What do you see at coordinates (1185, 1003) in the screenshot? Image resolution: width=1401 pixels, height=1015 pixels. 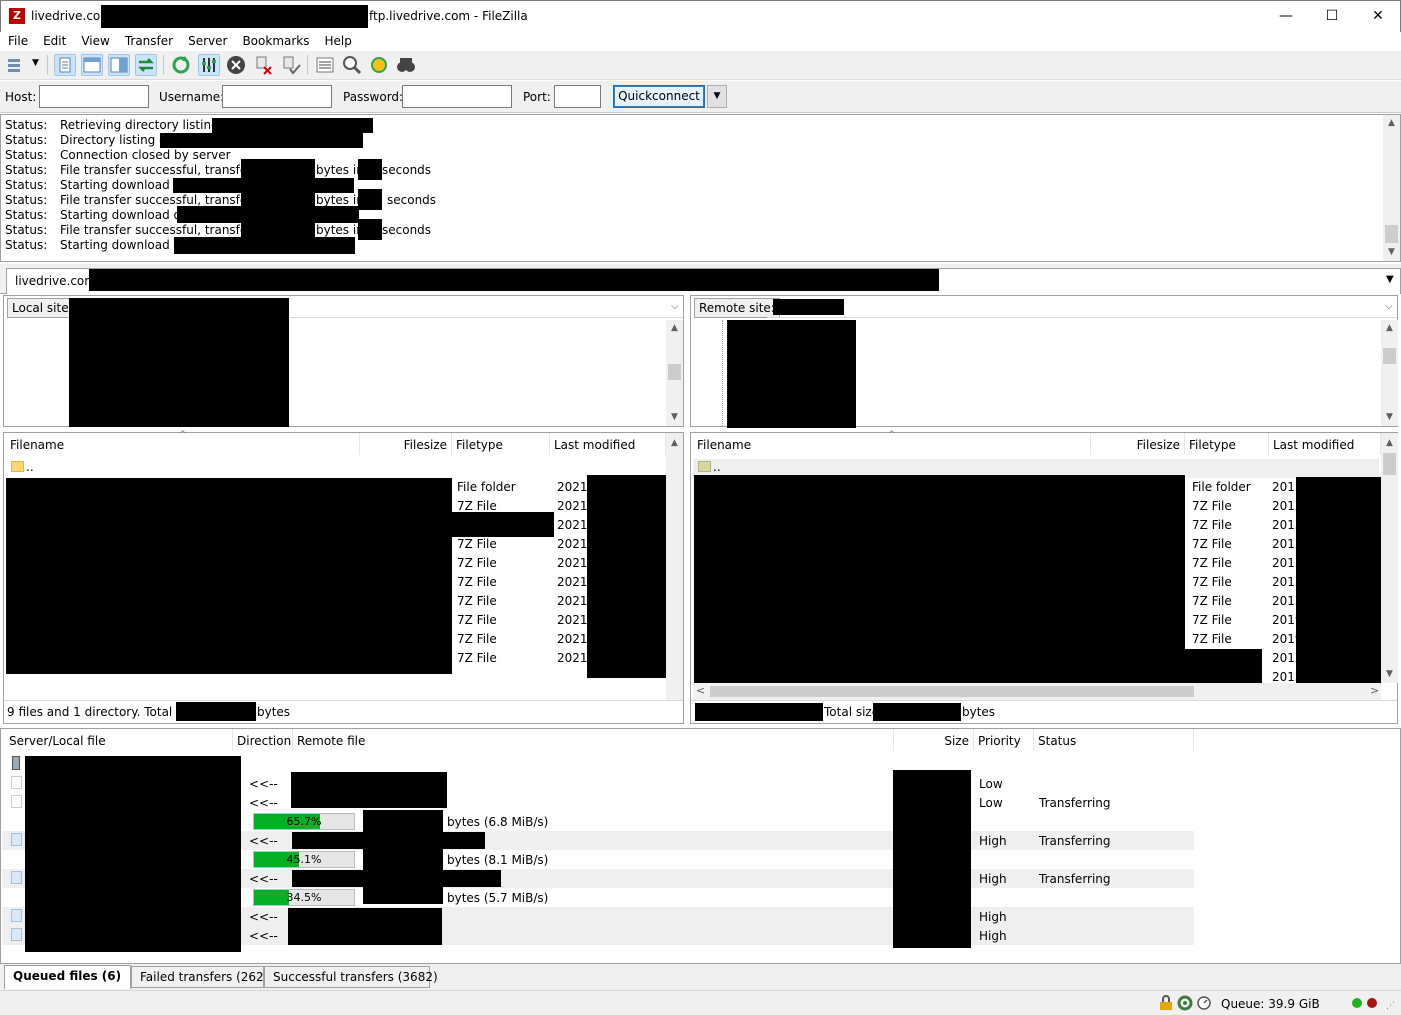 I see `gear-icon` at bounding box center [1185, 1003].